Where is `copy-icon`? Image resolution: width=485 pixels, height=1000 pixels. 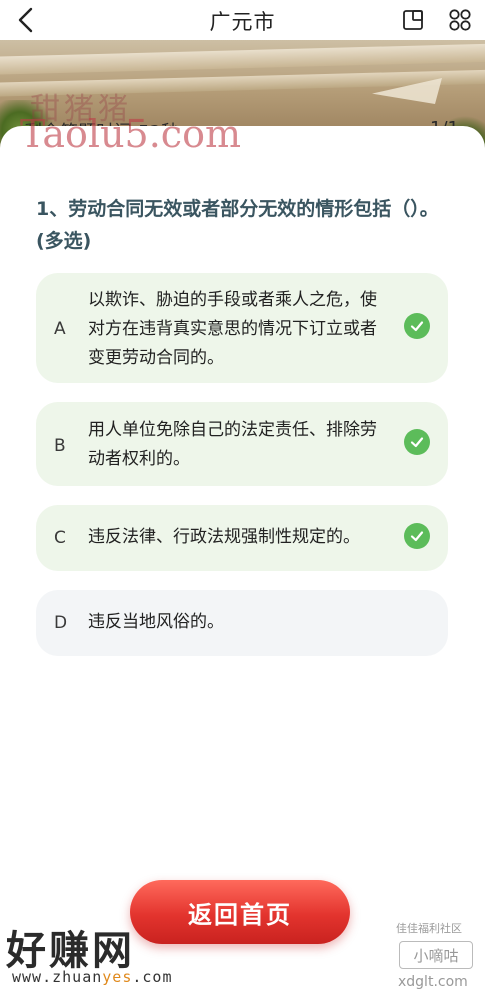 copy-icon is located at coordinates (413, 20).